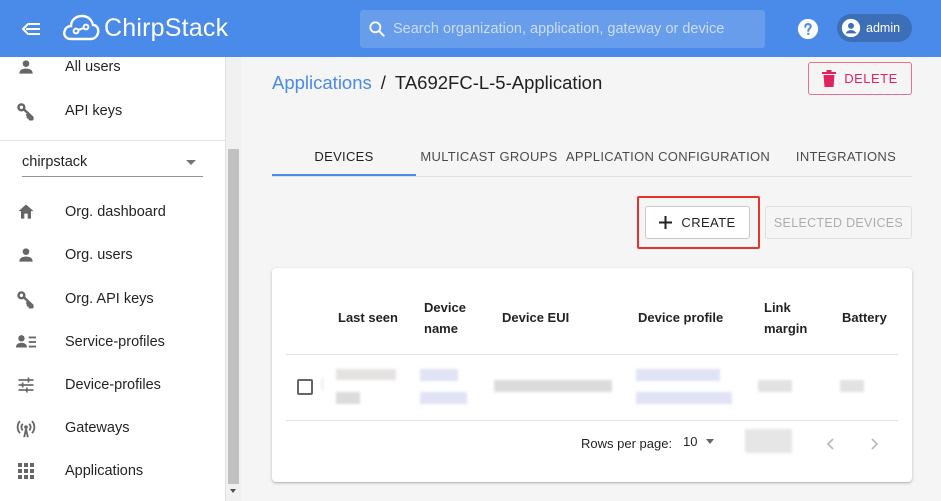  I want to click on column-header-link-margin-line1: Link, so click(777, 307).